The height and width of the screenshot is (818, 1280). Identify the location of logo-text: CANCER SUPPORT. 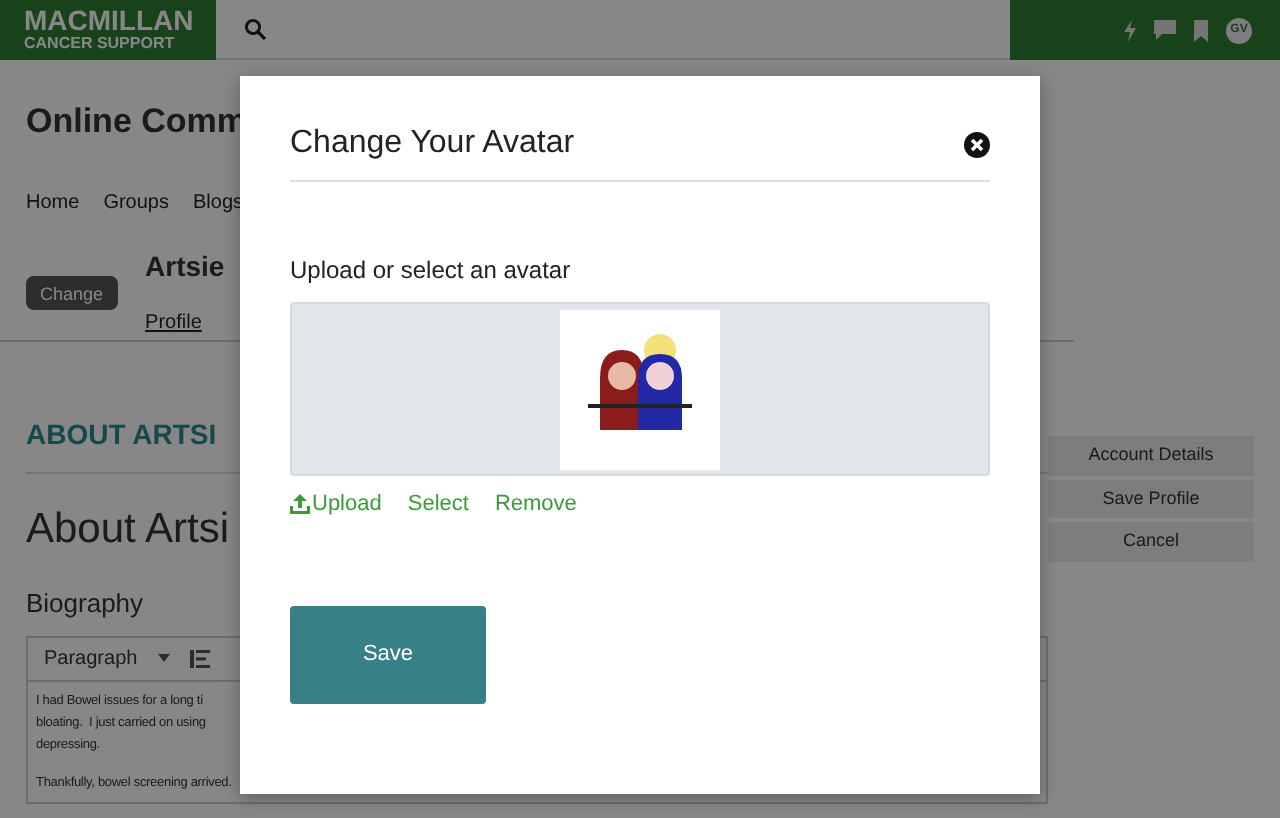
(120, 43).